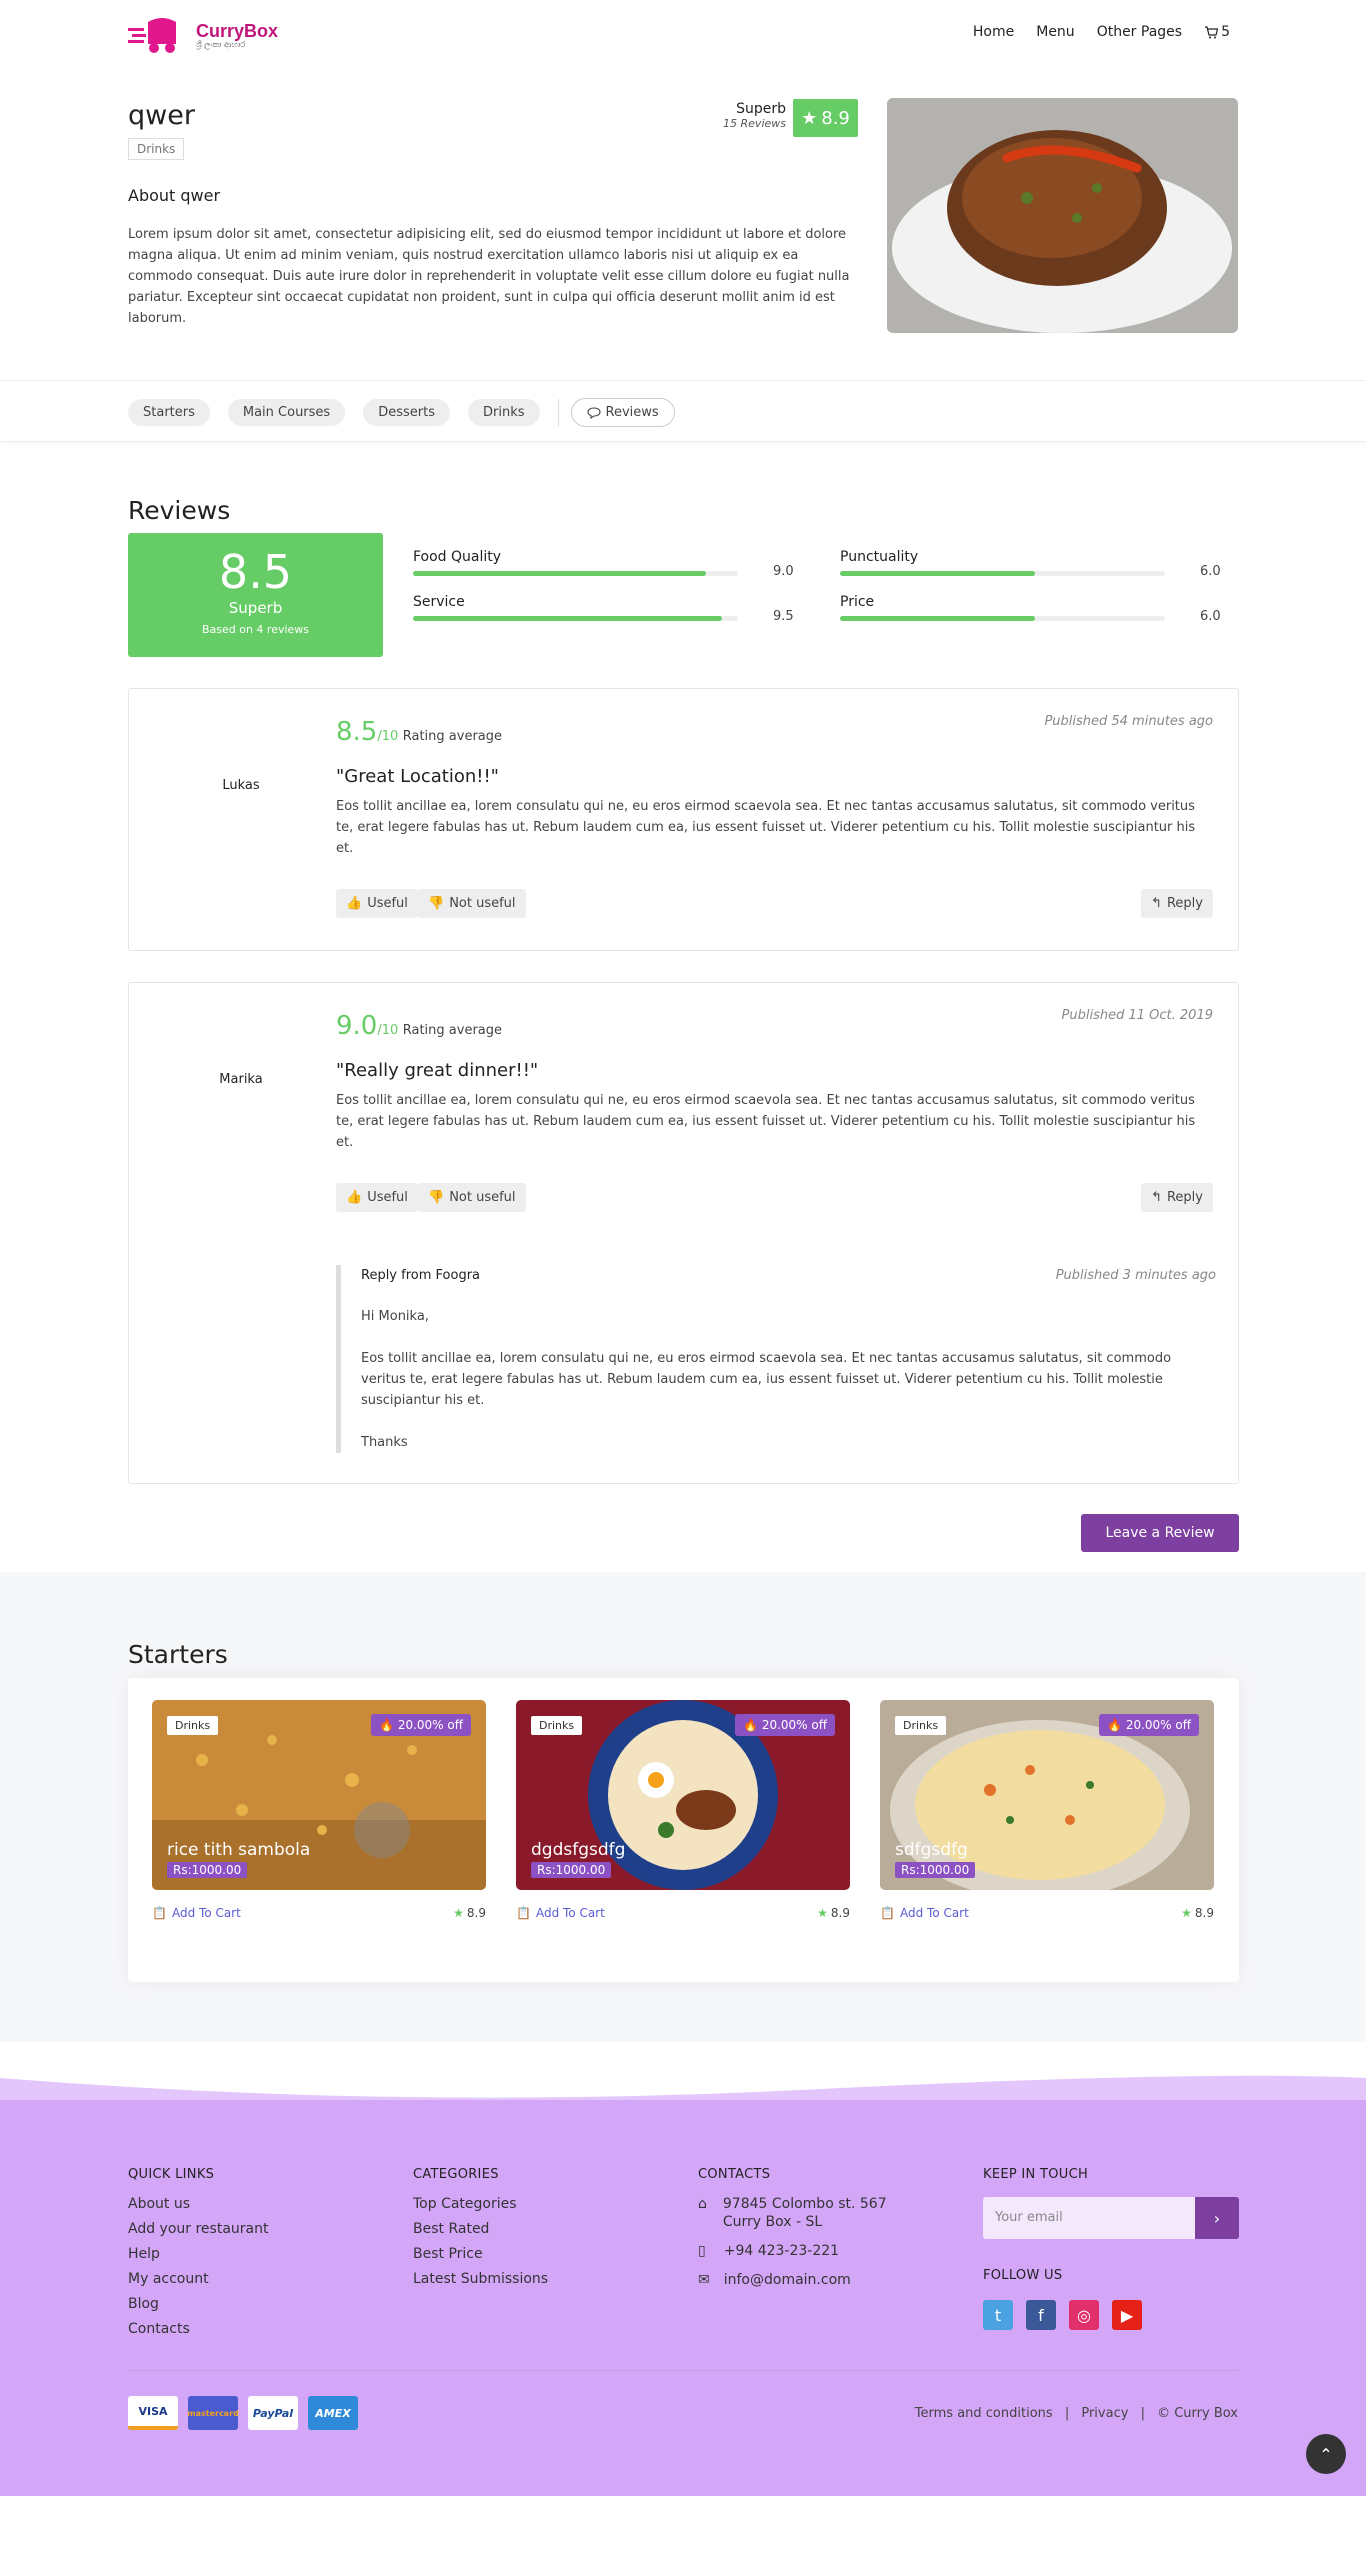 This screenshot has width=1366, height=2566. I want to click on tab-main-courses: Main Courses, so click(286, 412).